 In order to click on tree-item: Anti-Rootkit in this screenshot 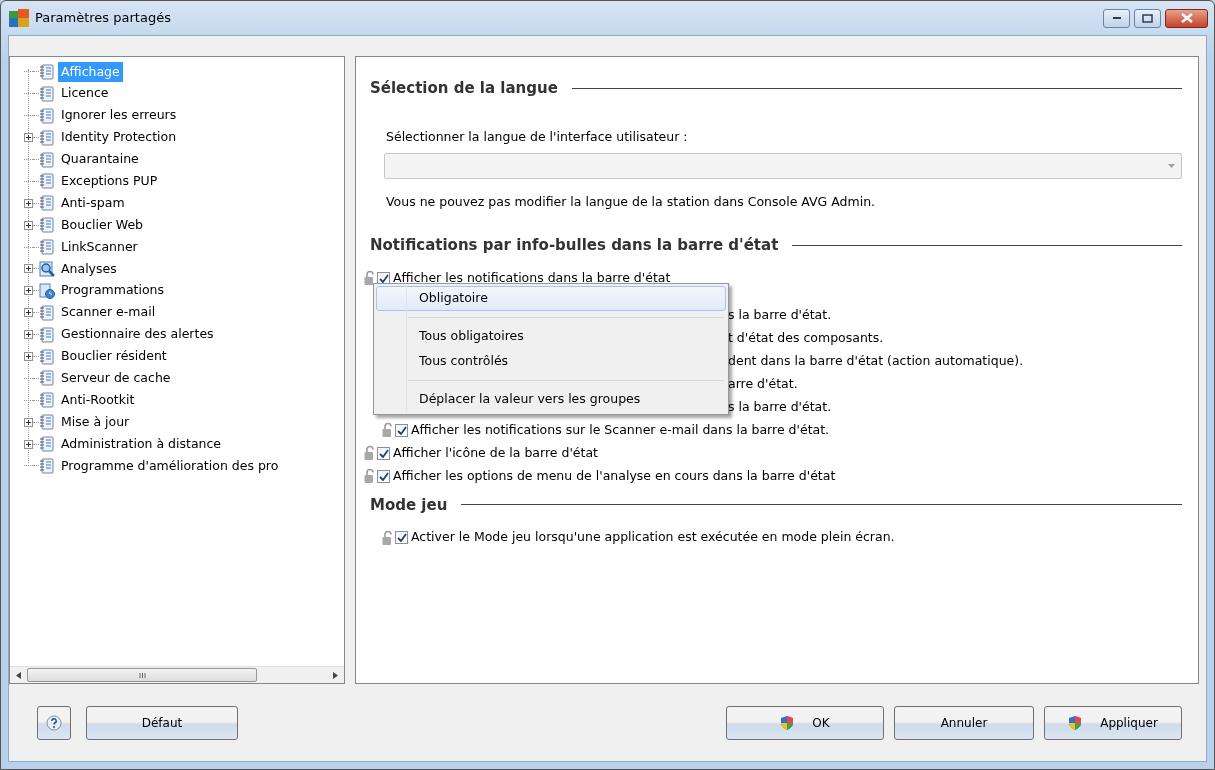, I will do `click(98, 400)`.